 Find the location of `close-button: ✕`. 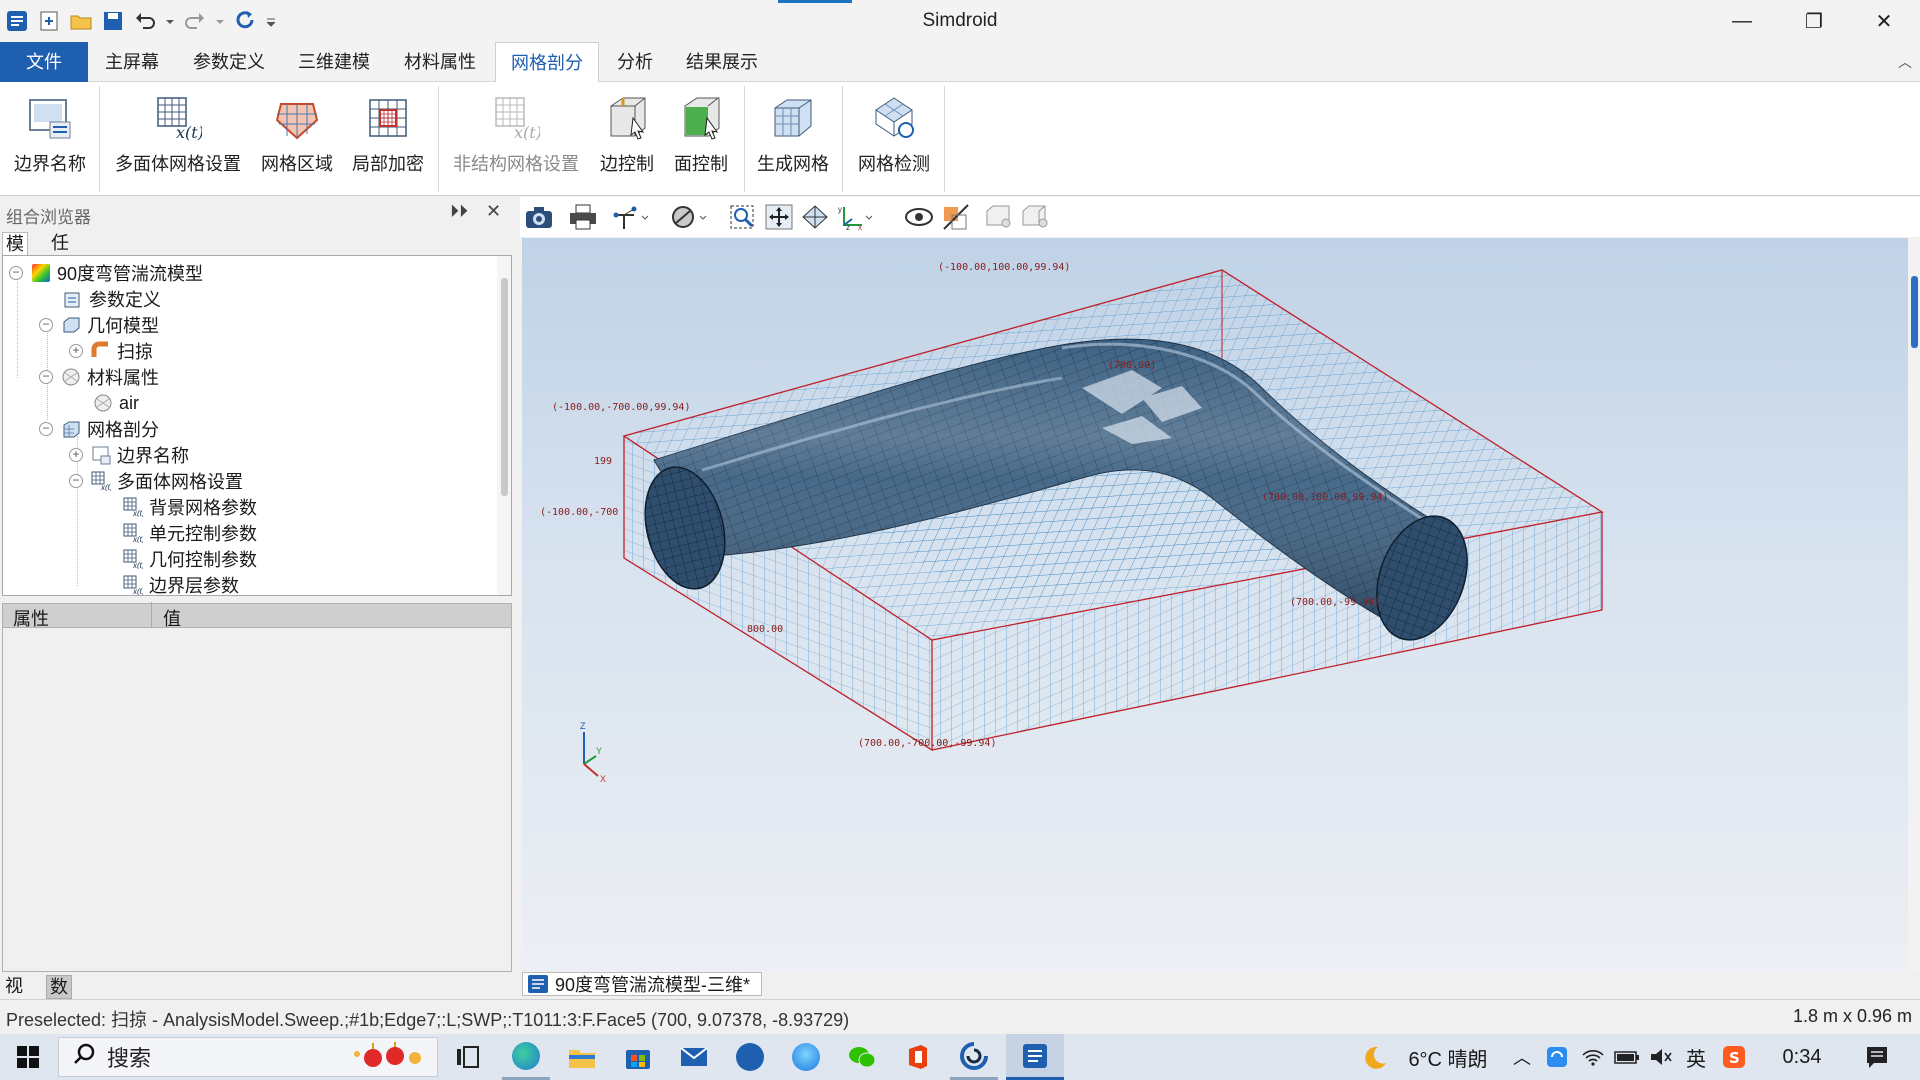

close-button: ✕ is located at coordinates (1884, 21).